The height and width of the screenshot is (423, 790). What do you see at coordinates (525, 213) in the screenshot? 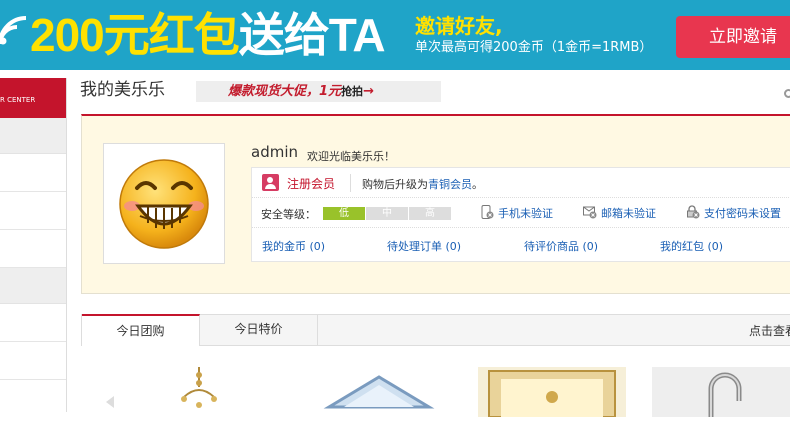
I see `phone-verify-link: 手机未验证` at bounding box center [525, 213].